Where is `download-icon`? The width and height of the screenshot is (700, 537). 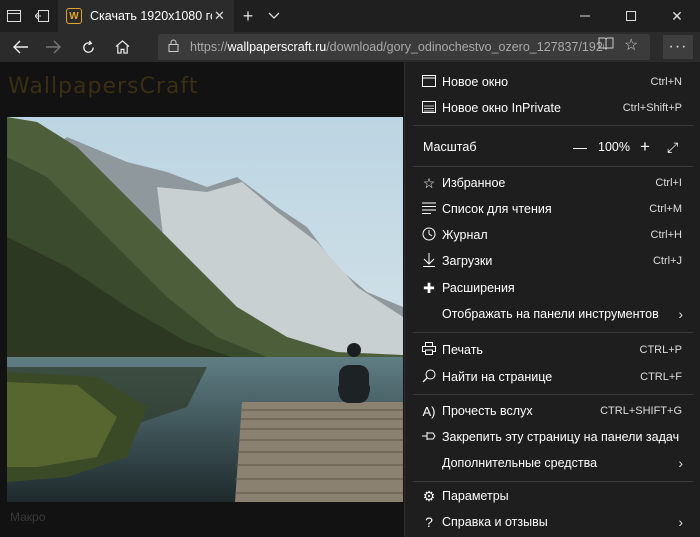
download-icon is located at coordinates (429, 261).